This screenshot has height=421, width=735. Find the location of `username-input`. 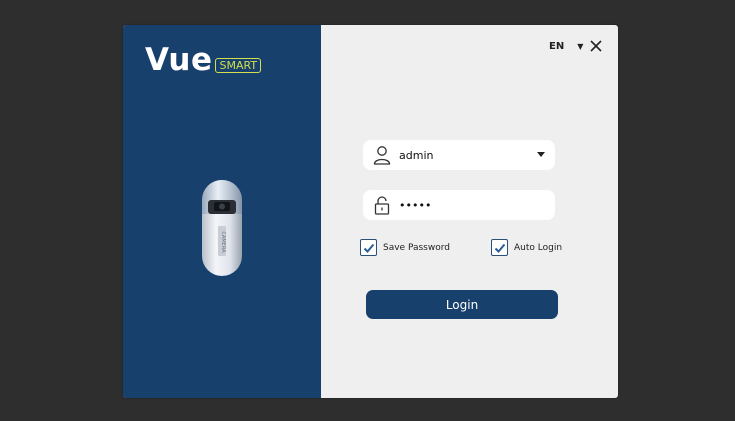

username-input is located at coordinates (459, 155).